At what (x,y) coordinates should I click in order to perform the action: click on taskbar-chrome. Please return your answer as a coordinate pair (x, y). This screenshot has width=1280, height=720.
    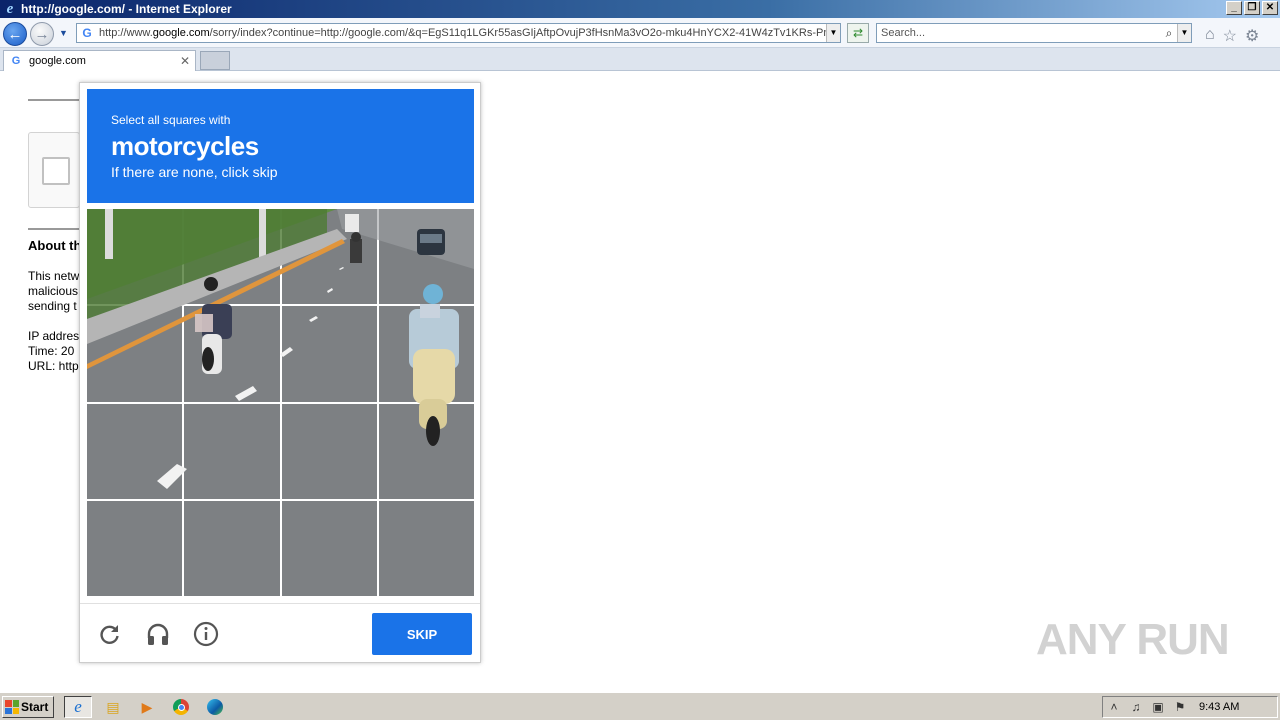
    Looking at the image, I should click on (181, 707).